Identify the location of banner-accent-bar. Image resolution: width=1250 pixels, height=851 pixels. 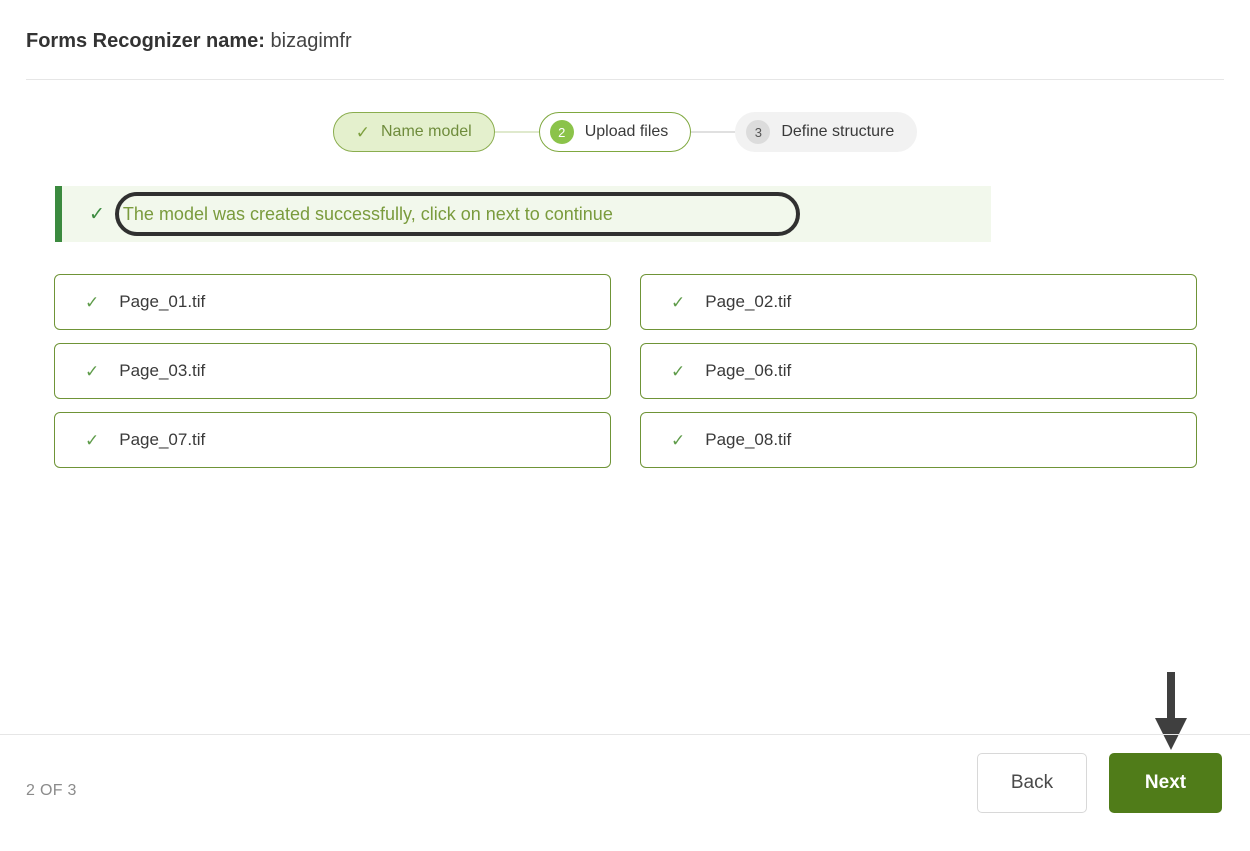
(58, 214).